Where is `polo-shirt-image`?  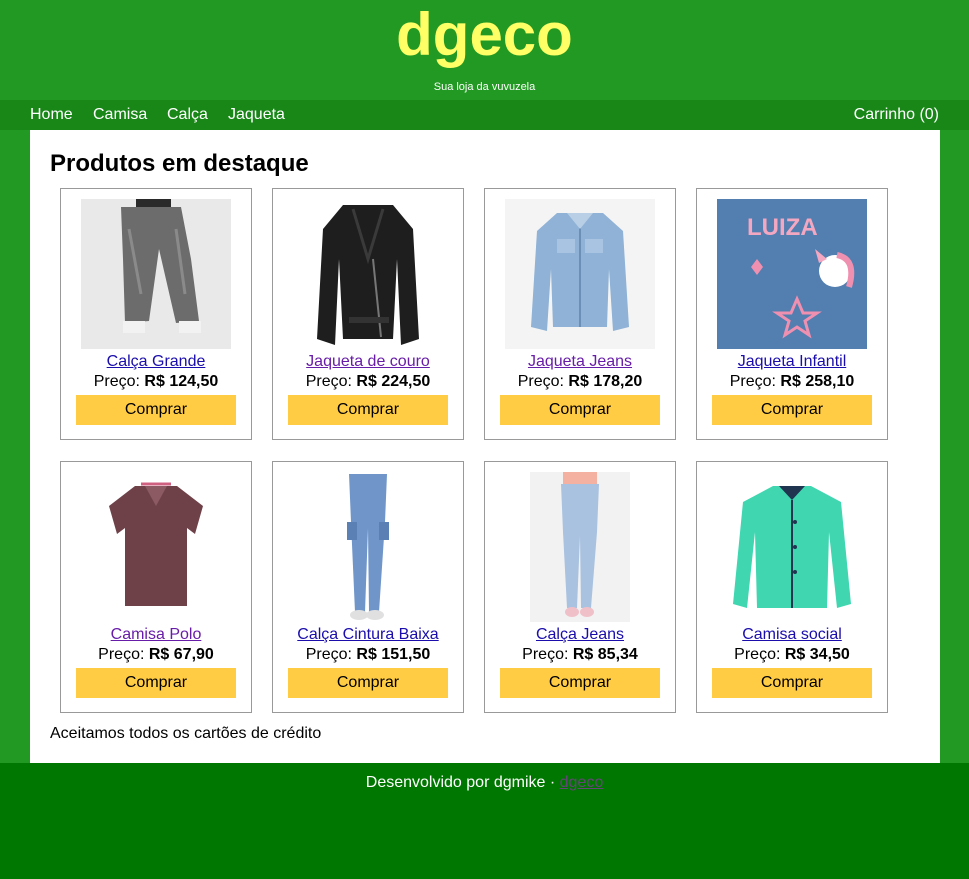
polo-shirt-image is located at coordinates (156, 547).